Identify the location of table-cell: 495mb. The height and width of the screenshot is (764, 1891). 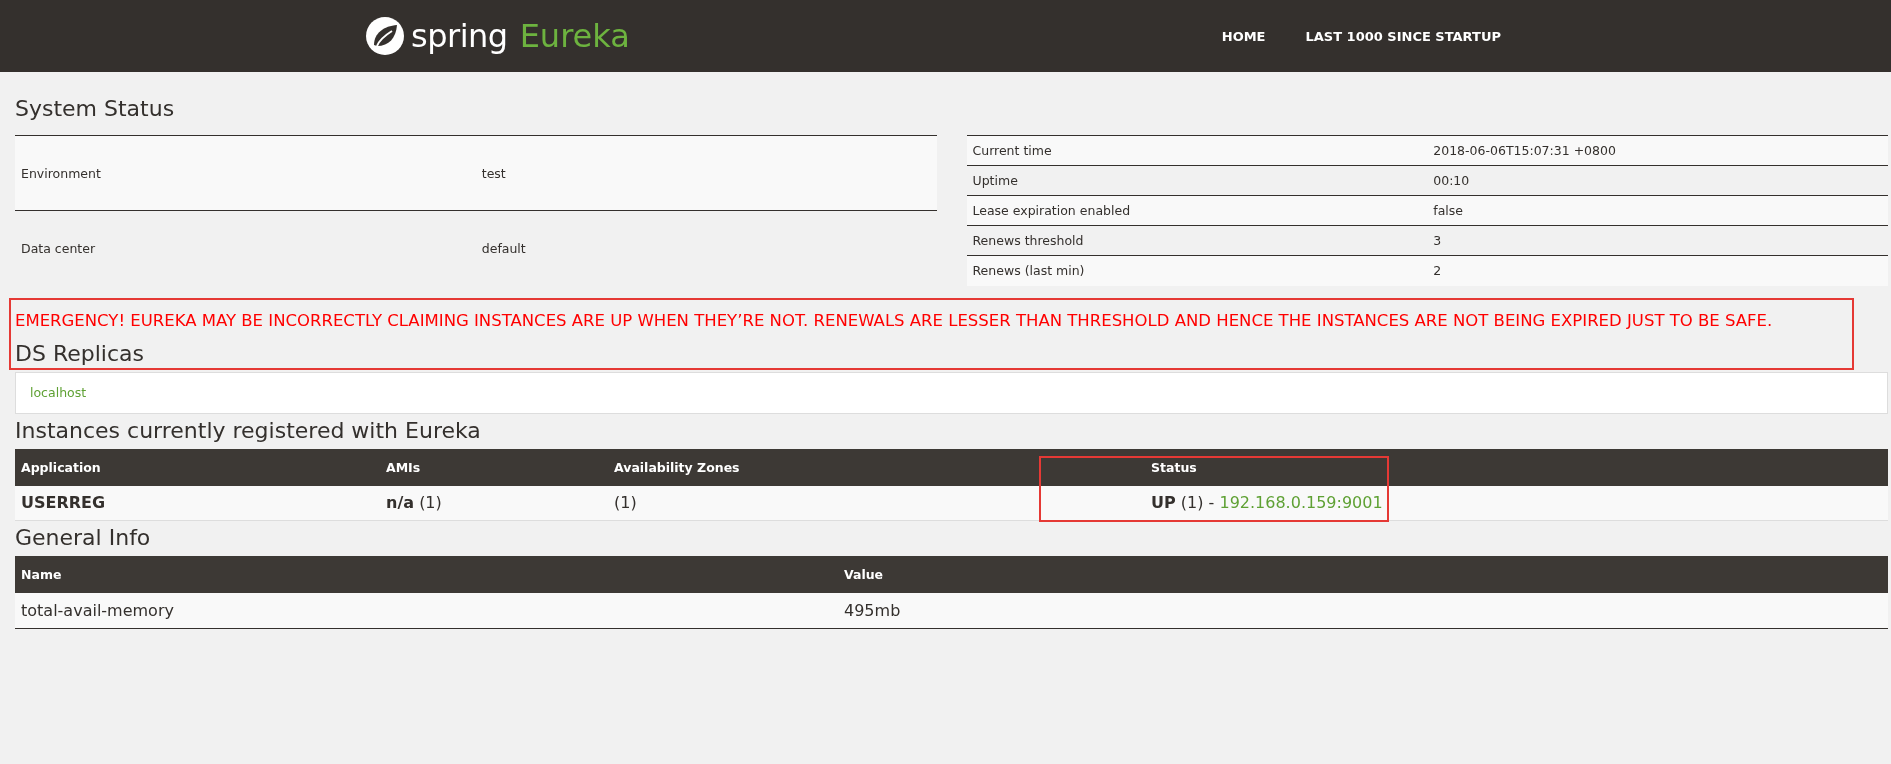
(1363, 610).